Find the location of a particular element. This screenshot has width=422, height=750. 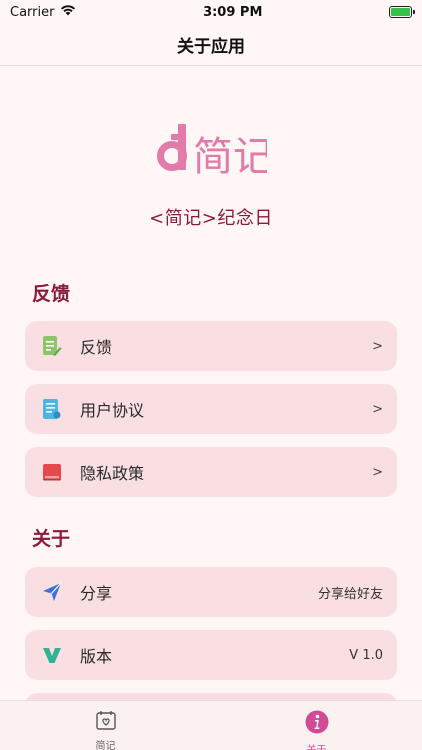

tab-label: 简记 is located at coordinates (105, 745).